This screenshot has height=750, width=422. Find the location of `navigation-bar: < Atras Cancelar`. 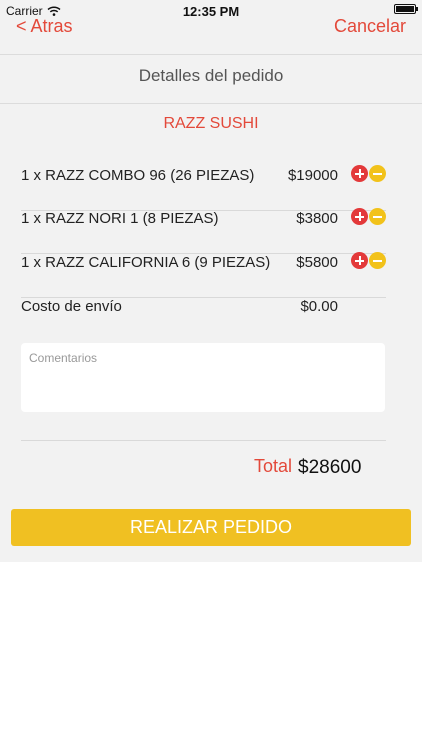

navigation-bar: < Atras Cancelar is located at coordinates (211, 35).